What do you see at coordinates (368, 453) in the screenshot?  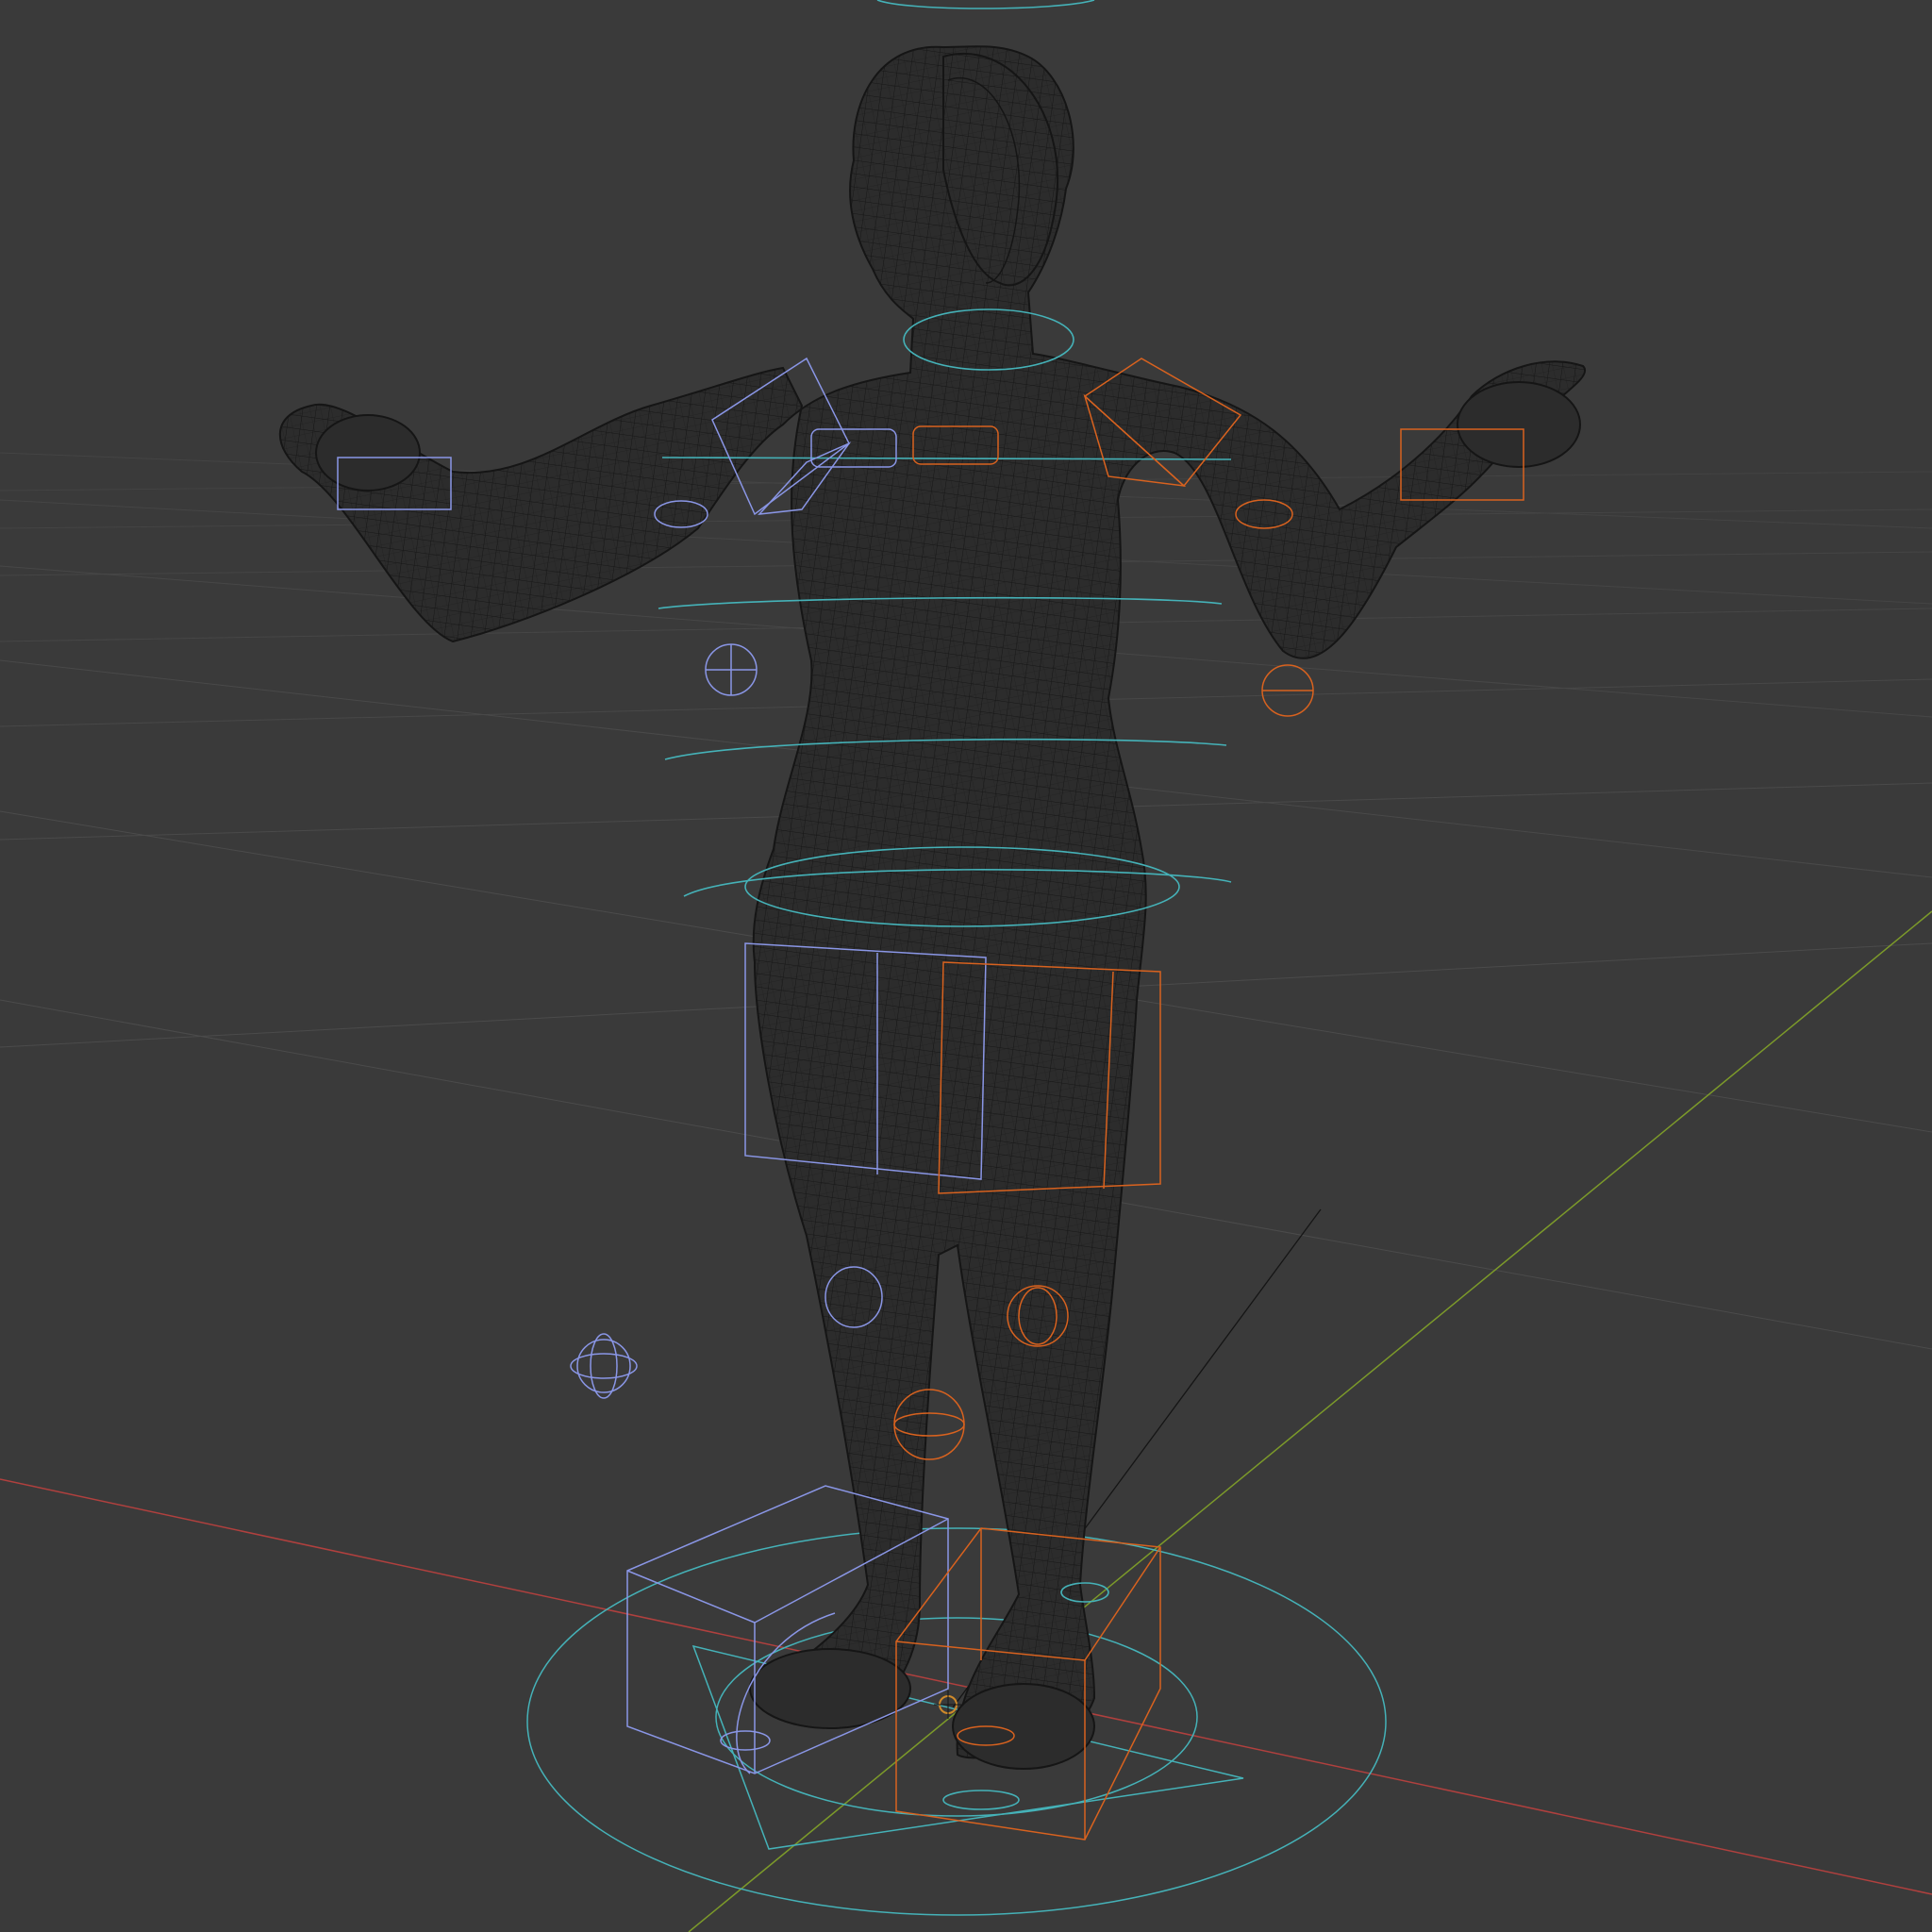 I see `hand-left` at bounding box center [368, 453].